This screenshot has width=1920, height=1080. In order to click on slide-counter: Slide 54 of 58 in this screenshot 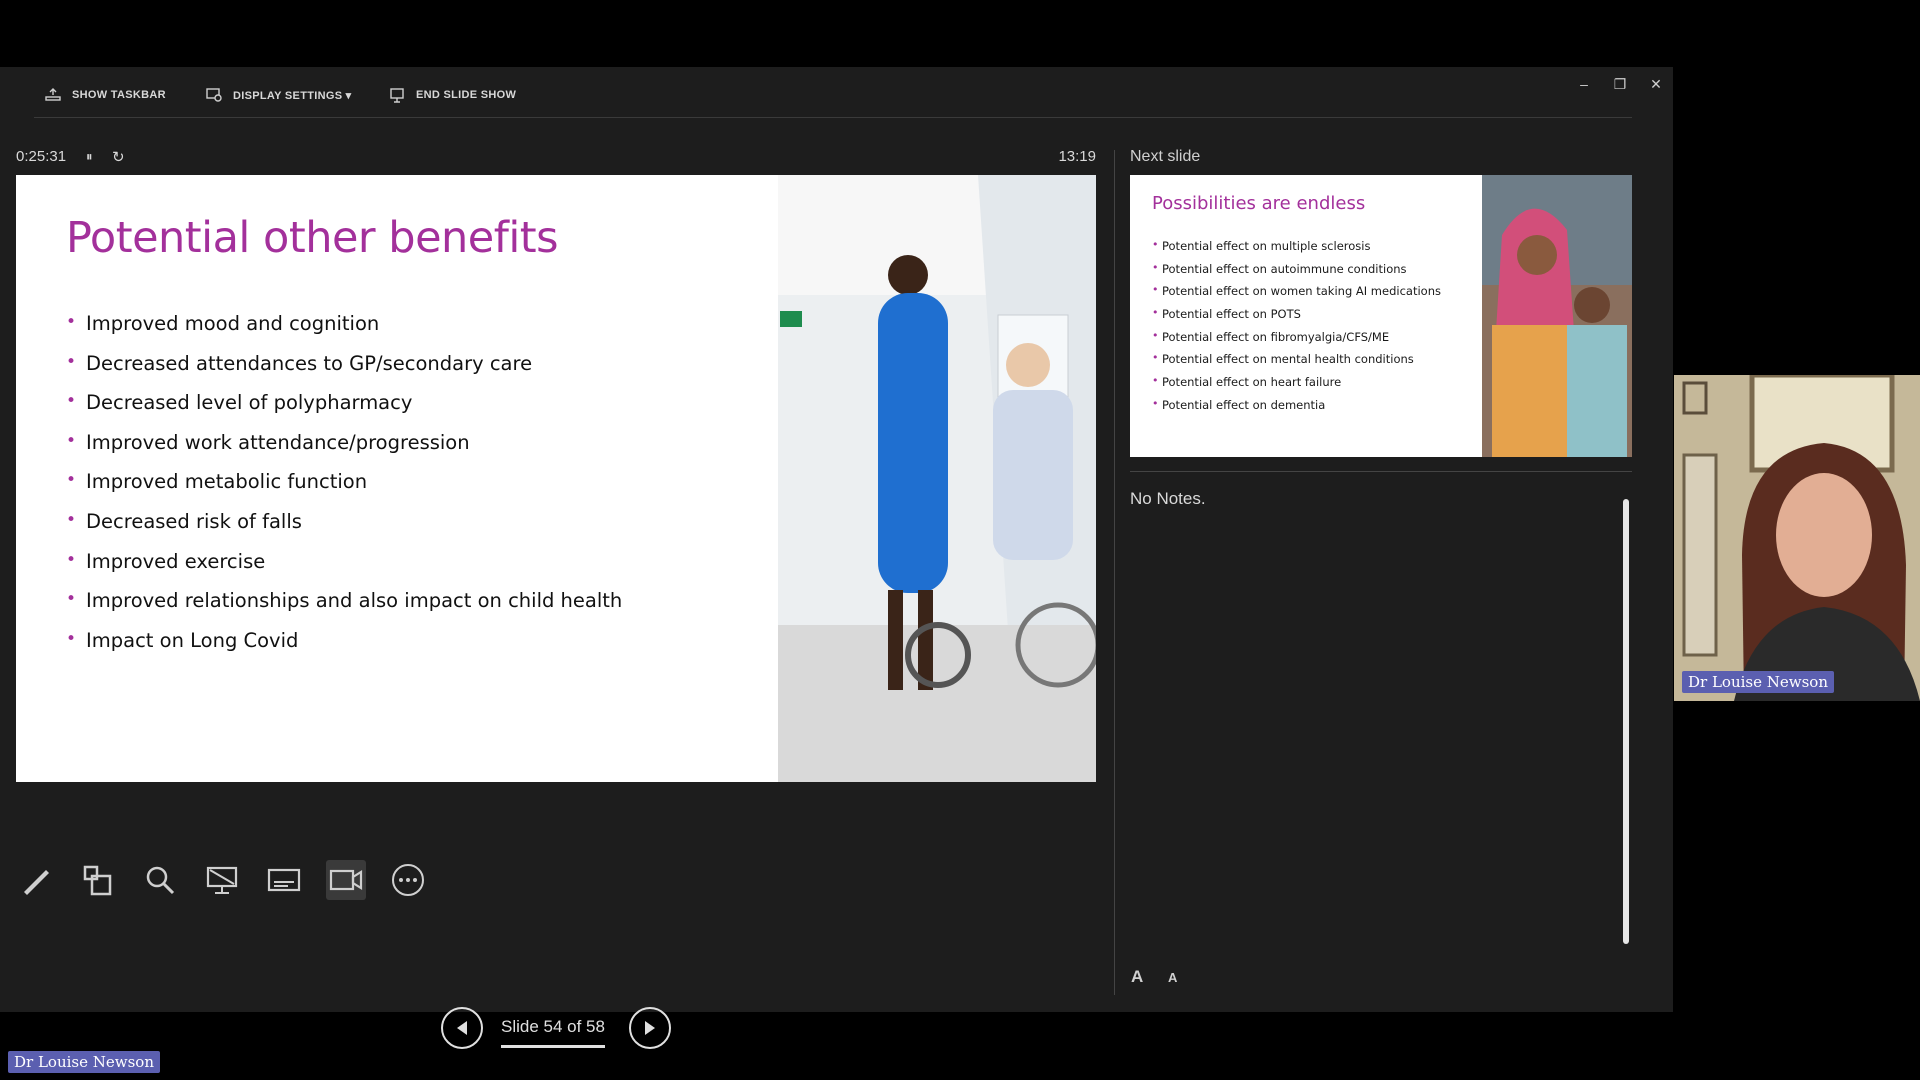, I will do `click(553, 1027)`.